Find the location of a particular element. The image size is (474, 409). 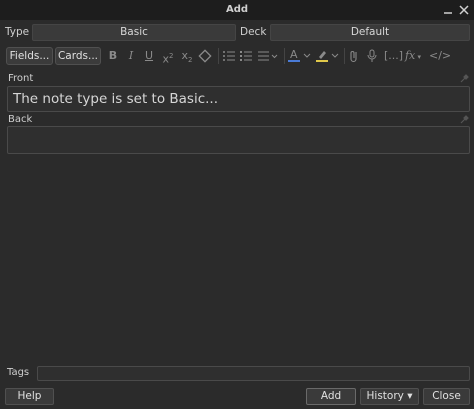

text-color-icon: A is located at coordinates (294, 56).